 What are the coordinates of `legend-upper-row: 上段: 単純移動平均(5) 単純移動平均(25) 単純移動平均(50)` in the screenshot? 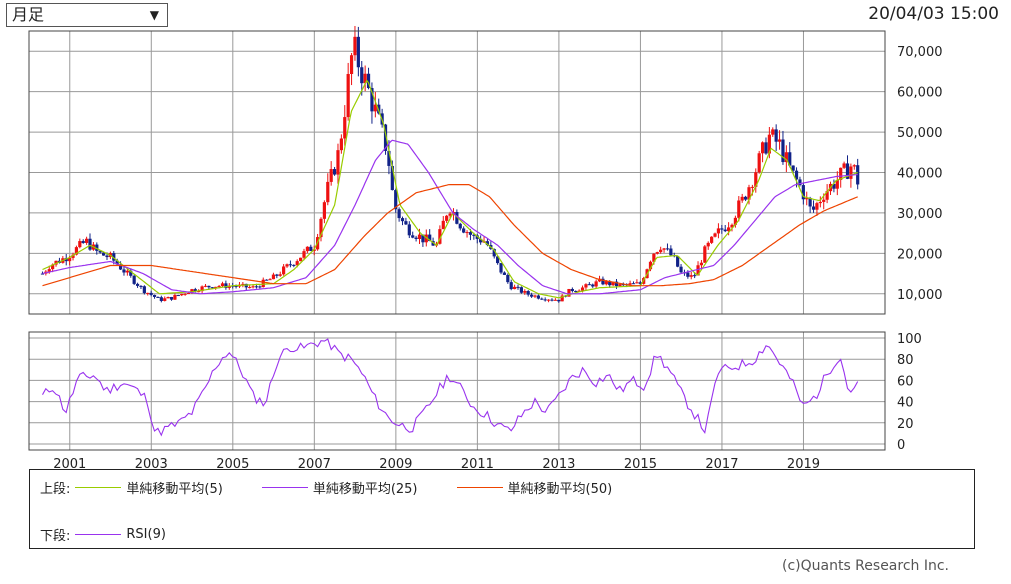 It's located at (343, 487).